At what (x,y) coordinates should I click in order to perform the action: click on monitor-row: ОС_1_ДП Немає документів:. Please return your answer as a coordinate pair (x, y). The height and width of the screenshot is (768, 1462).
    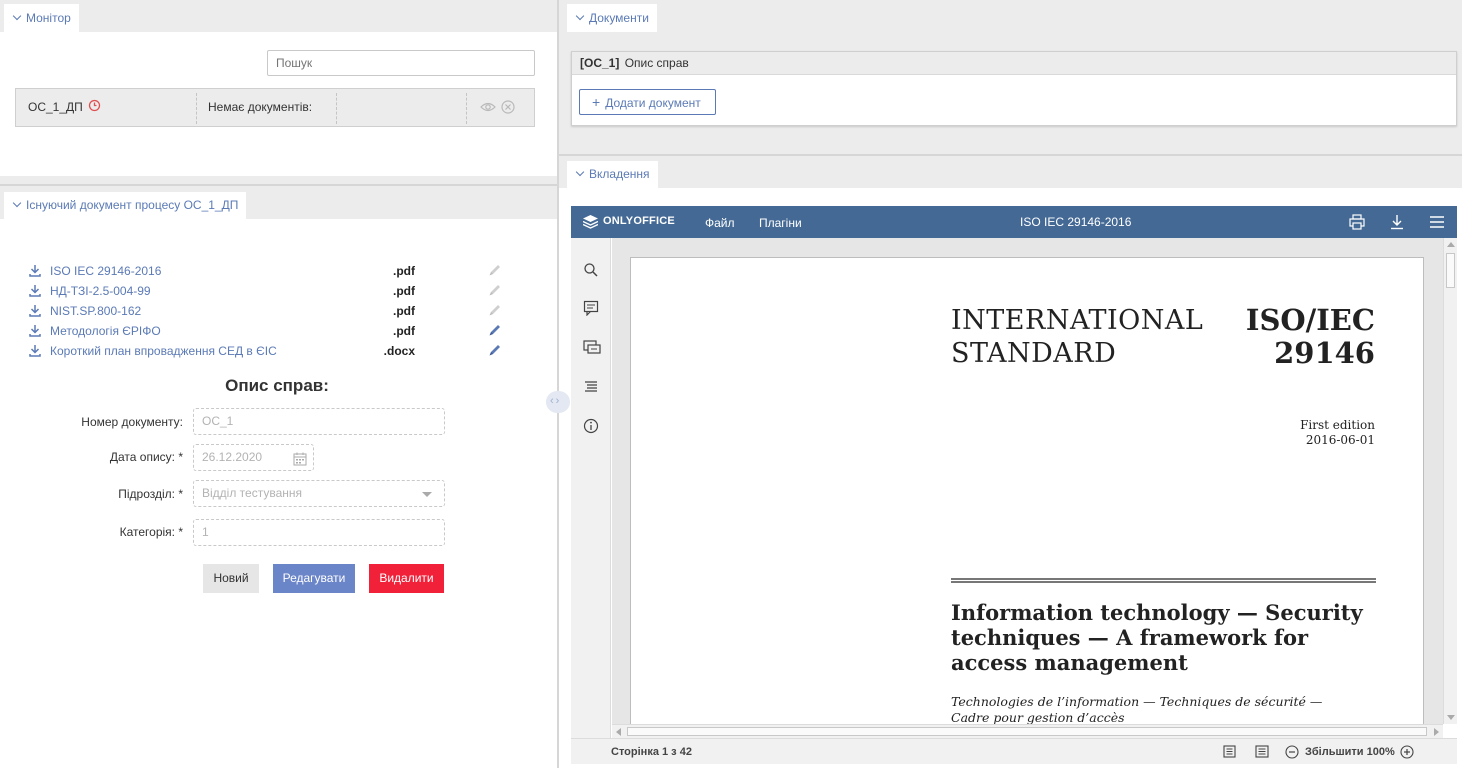
    Looking at the image, I should click on (275, 107).